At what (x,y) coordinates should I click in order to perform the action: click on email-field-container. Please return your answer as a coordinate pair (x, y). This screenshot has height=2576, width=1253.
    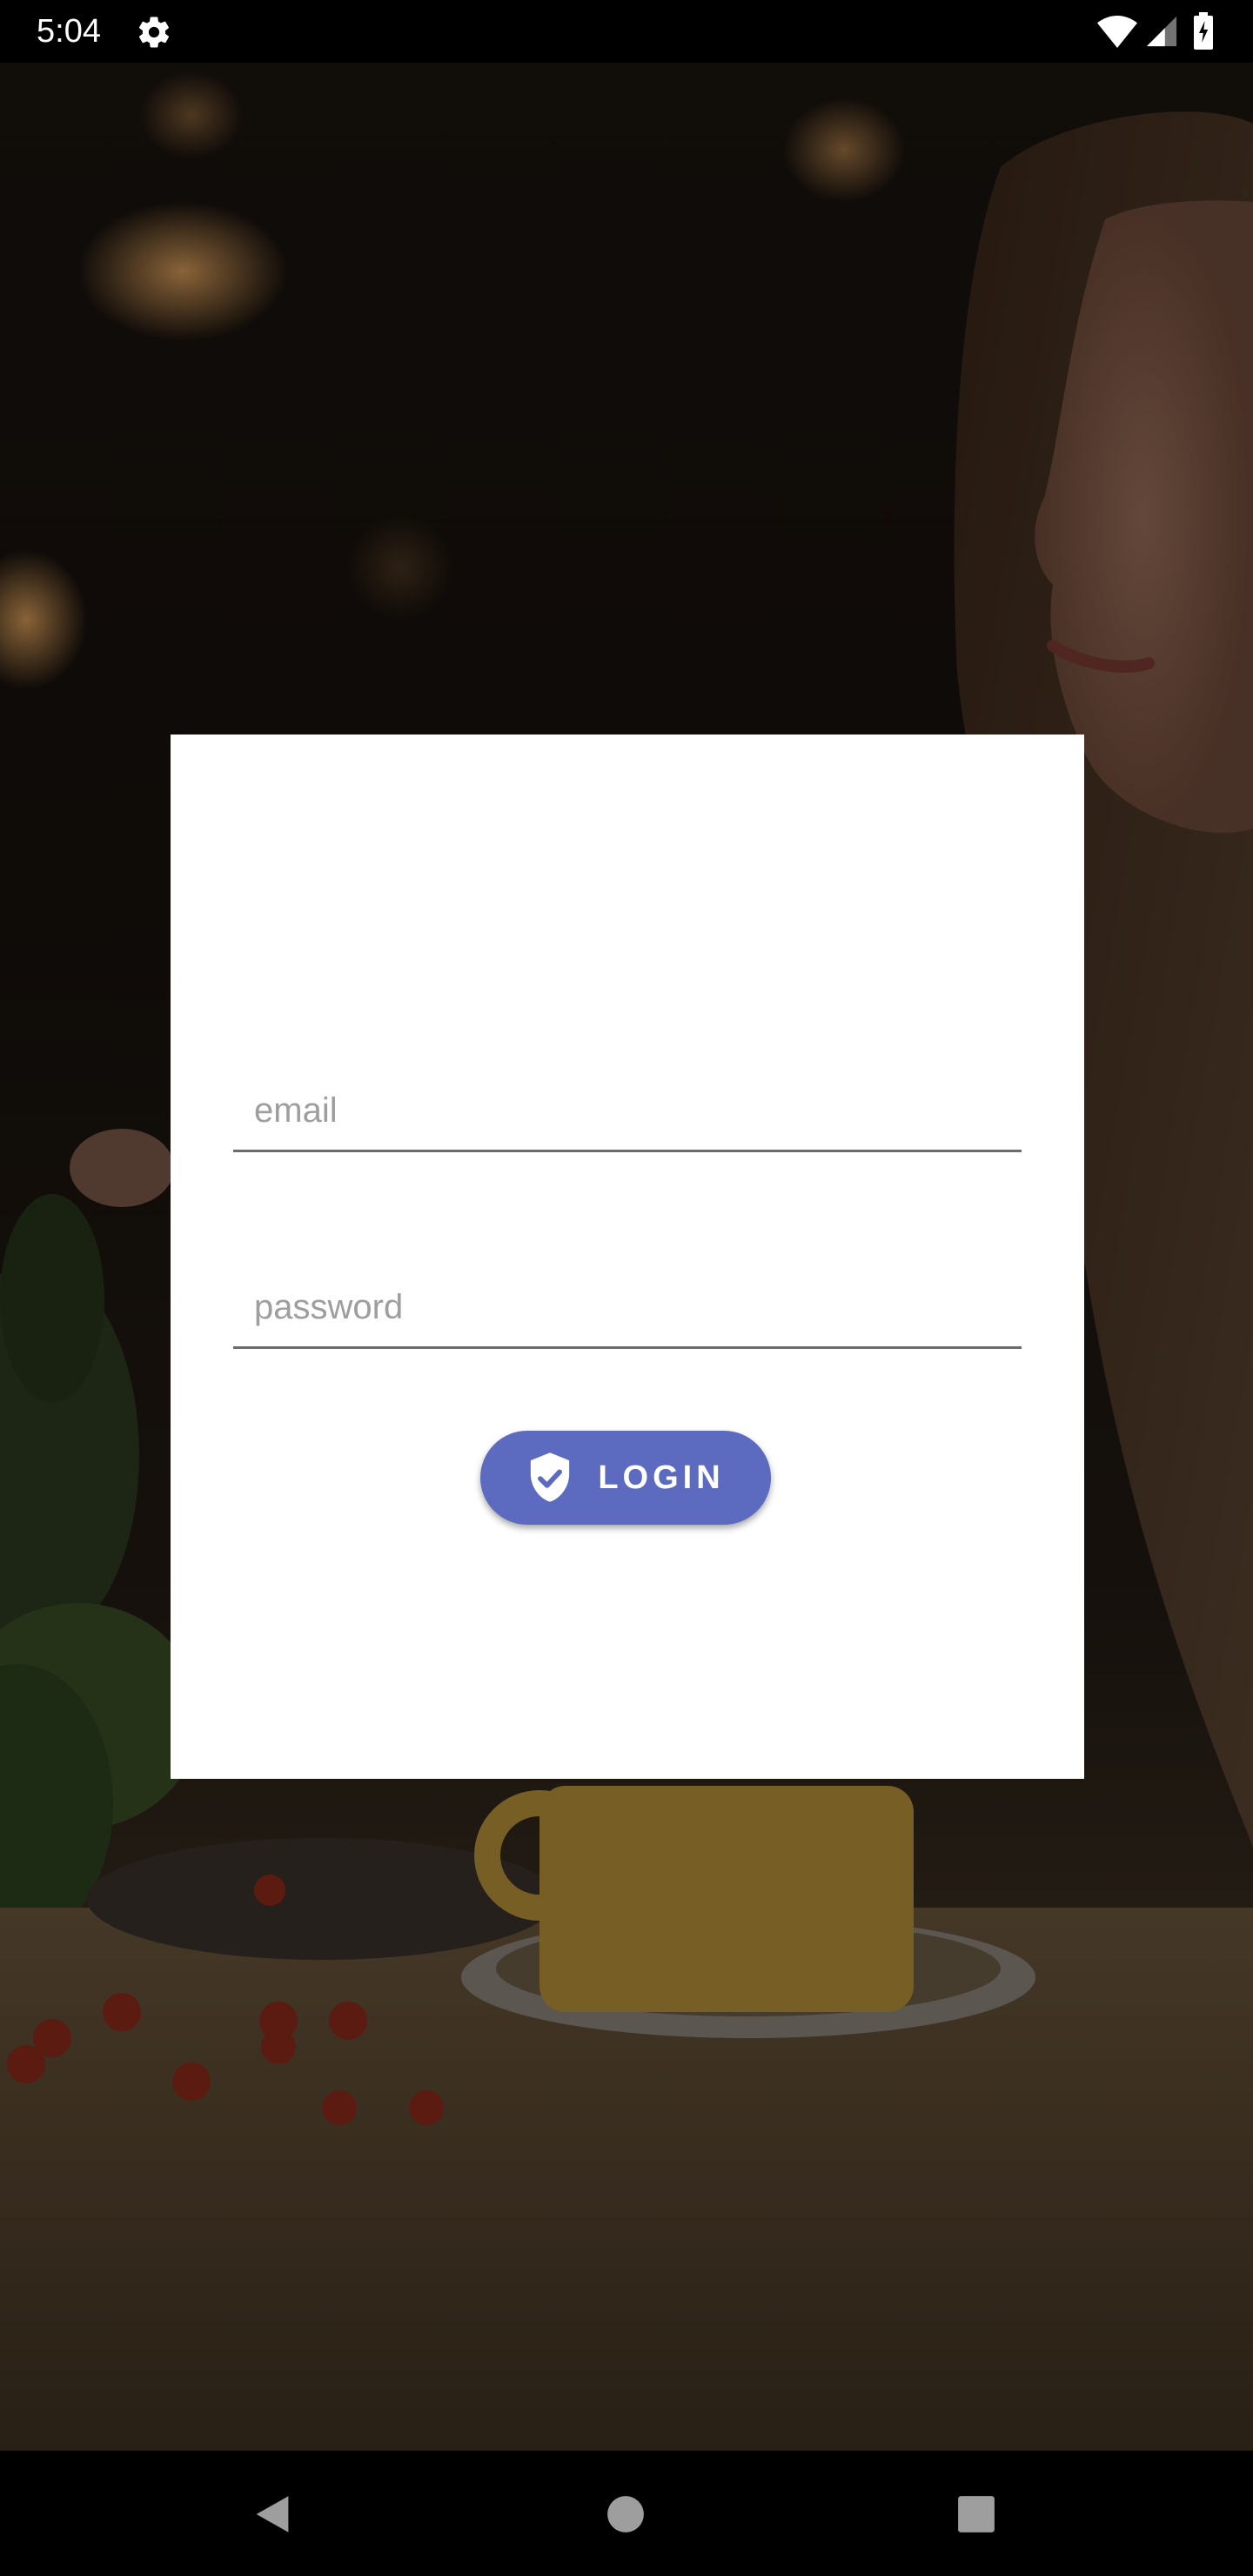
    Looking at the image, I should click on (627, 1104).